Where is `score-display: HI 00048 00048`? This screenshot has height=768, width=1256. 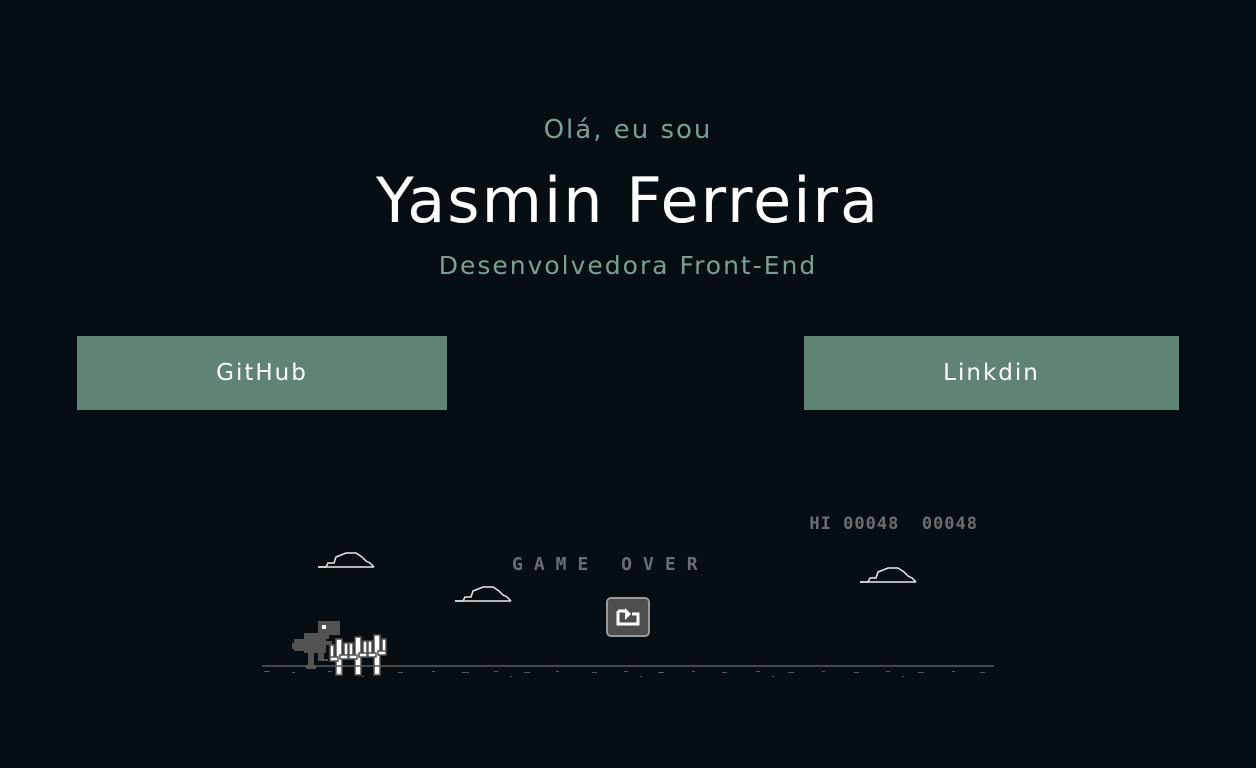 score-display: HI 00048 00048 is located at coordinates (893, 524).